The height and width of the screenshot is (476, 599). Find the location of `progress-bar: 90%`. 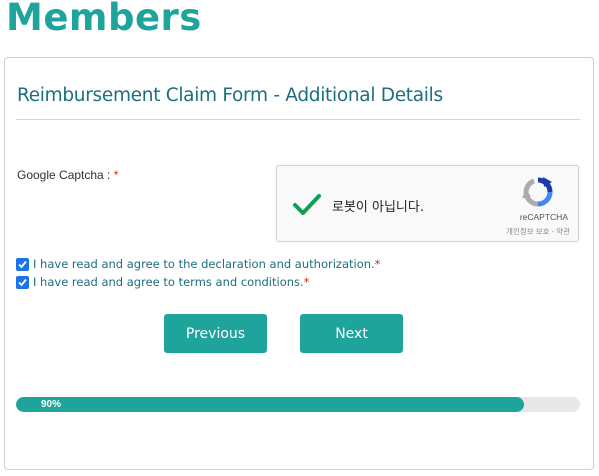

progress-bar: 90% is located at coordinates (298, 404).